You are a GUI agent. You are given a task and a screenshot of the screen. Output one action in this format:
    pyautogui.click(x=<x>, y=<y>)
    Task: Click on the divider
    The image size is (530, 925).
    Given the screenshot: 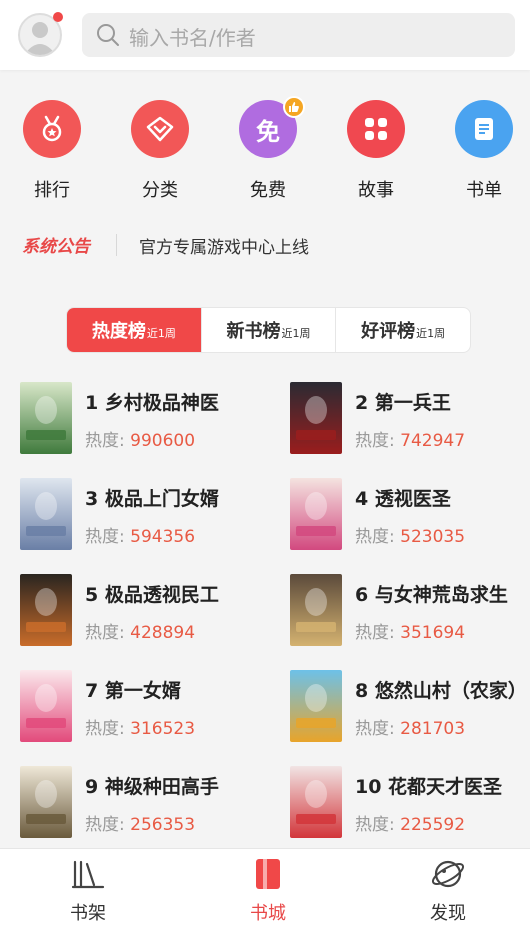 What is the action you would take?
    pyautogui.click(x=116, y=245)
    